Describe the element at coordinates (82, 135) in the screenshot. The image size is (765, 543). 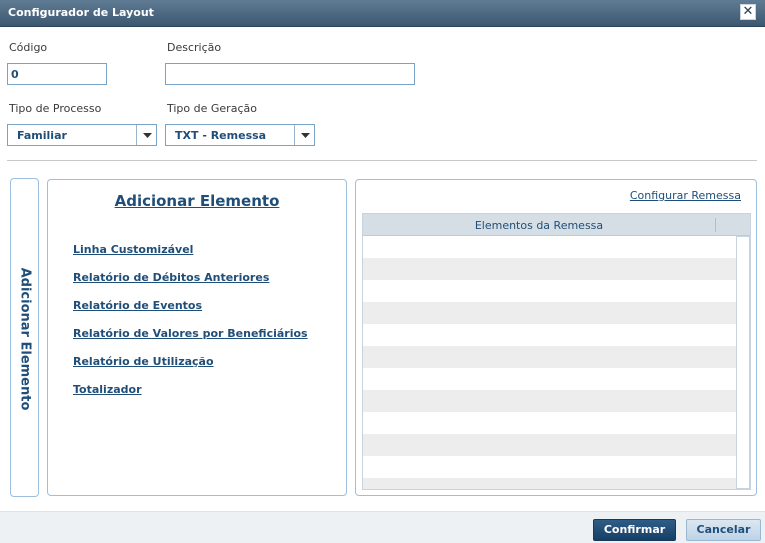
I see `tipo-processo-select: Familiar` at that location.